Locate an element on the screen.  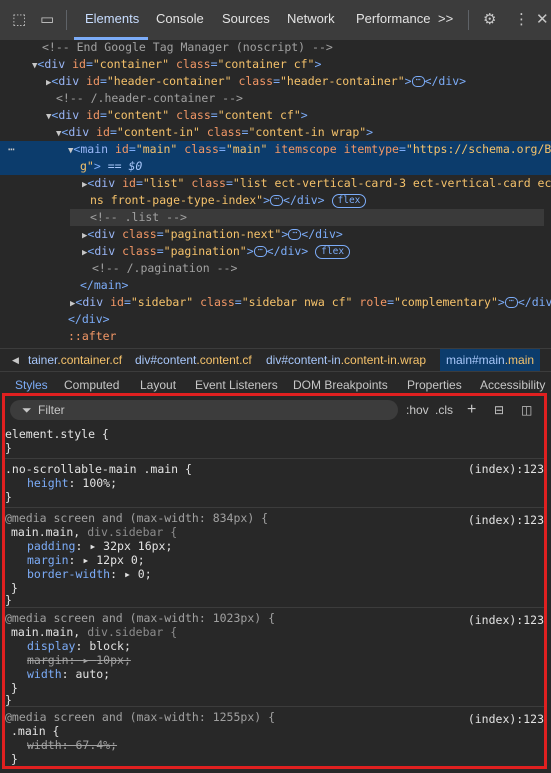
dom-close-div: </div> is located at coordinates (89, 319).